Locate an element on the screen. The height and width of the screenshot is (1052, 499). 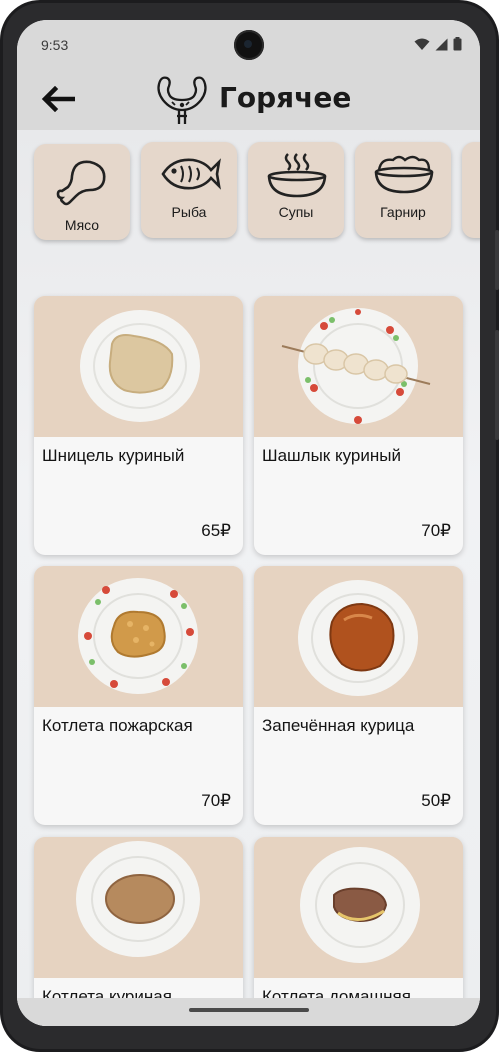
front-camera is located at coordinates (249, 45).